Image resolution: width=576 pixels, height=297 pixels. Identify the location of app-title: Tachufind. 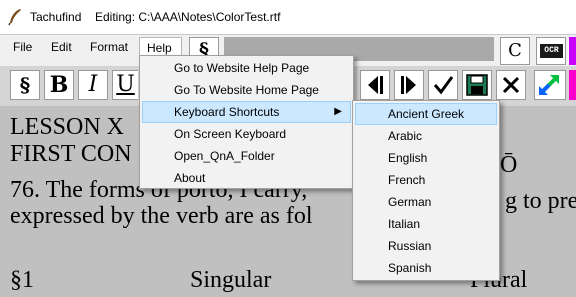
(56, 17).